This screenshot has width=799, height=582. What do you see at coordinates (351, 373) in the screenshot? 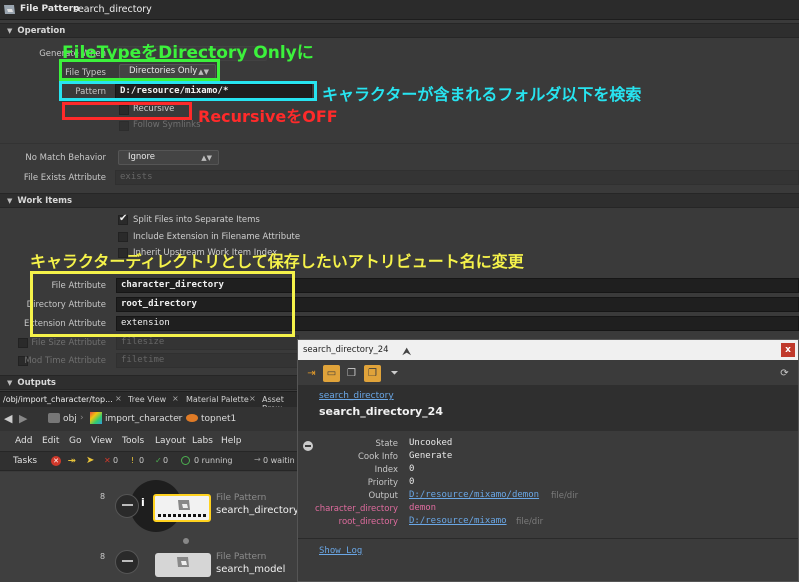
I see `copy-icon: ❐` at bounding box center [351, 373].